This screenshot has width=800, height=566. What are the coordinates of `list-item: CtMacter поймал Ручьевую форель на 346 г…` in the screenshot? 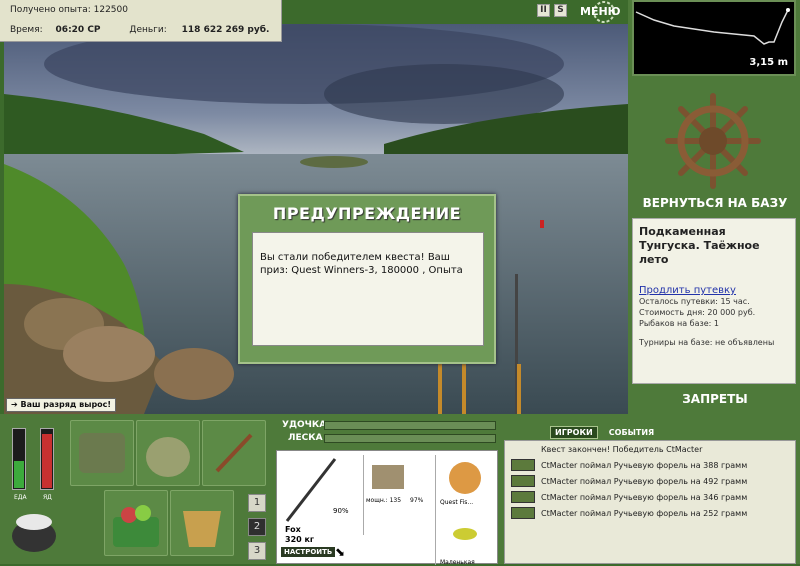 It's located at (644, 497).